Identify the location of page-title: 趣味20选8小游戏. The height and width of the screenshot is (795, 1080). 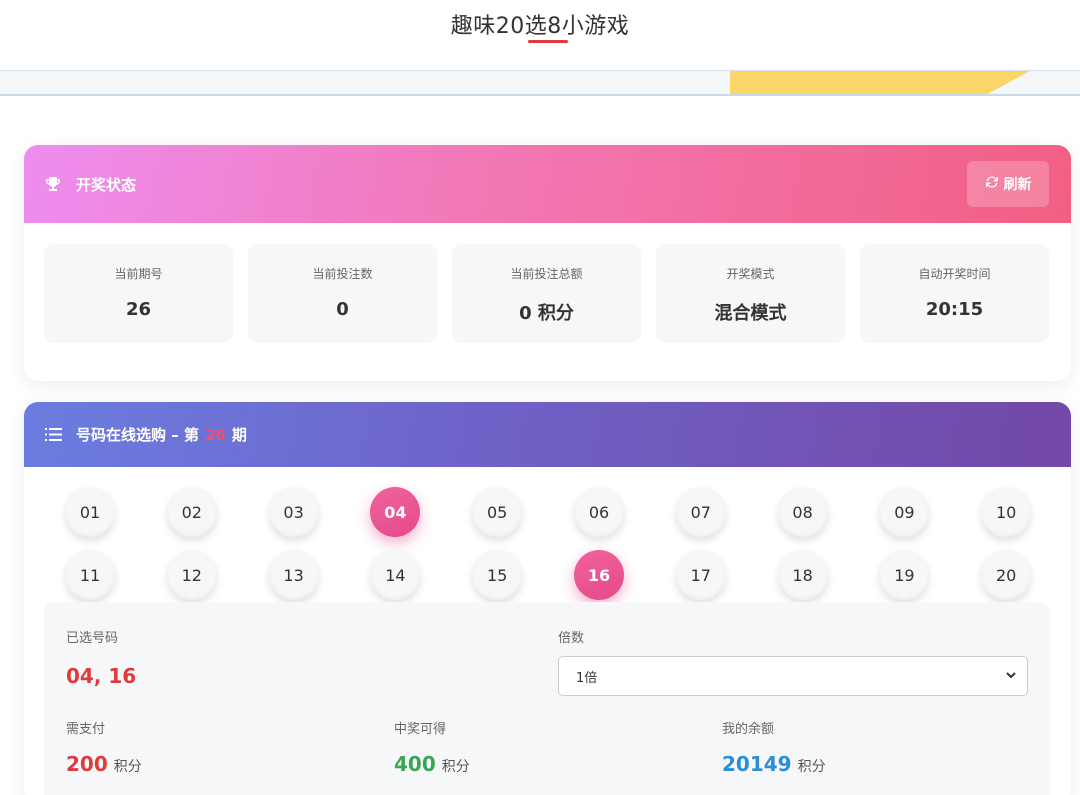
(540, 26).